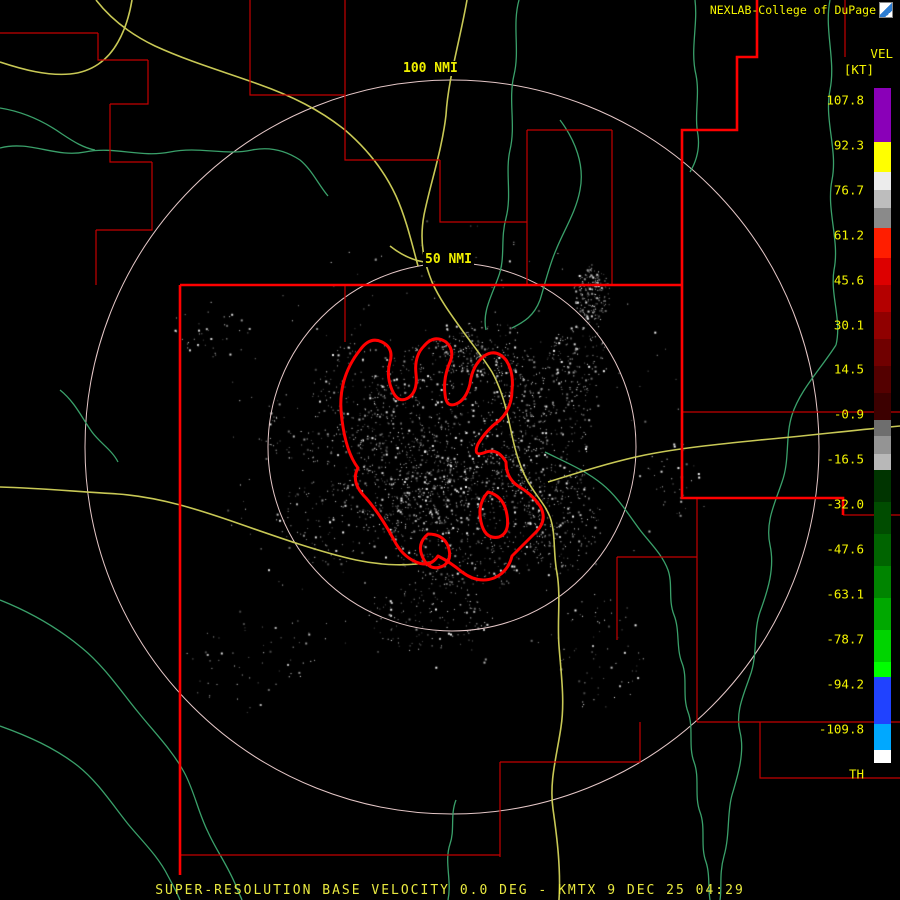  What do you see at coordinates (886, 10) in the screenshot?
I see `cod-logo-icon` at bounding box center [886, 10].